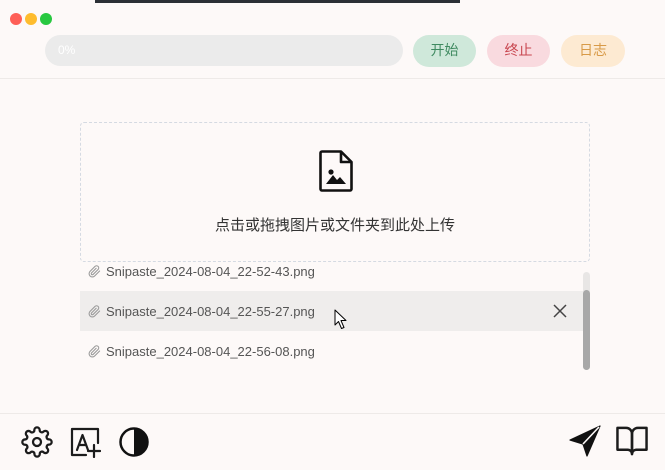 The height and width of the screenshot is (470, 665). I want to click on text-add-icon, so click(85, 442).